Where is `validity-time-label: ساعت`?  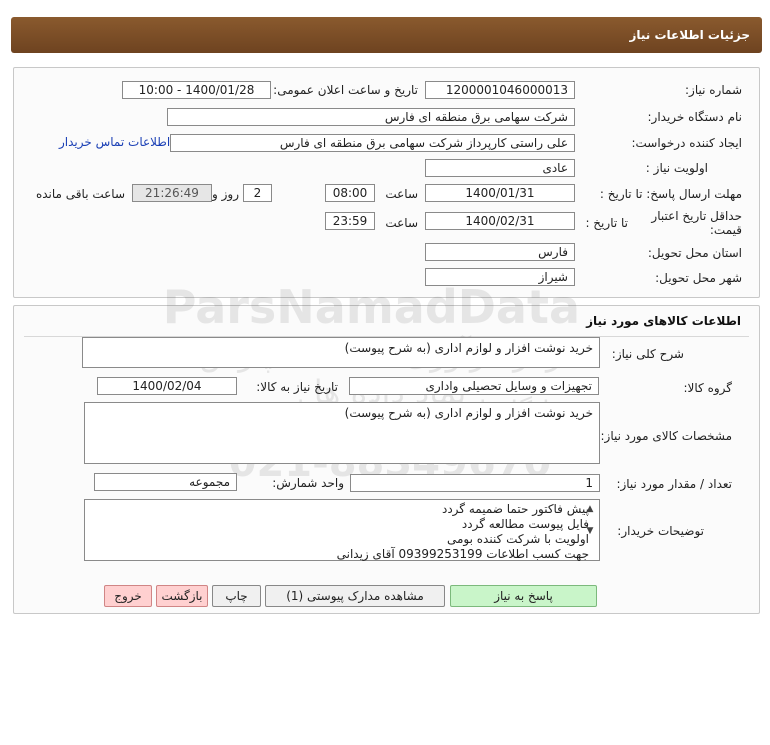 validity-time-label: ساعت is located at coordinates (401, 223).